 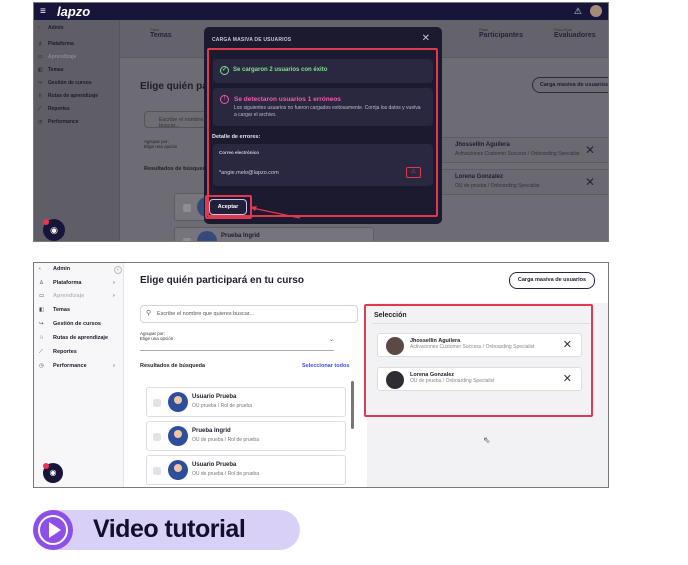 I want to click on sidebar-item-plataforma: ♙ Plataforma, so click(x=56, y=44).